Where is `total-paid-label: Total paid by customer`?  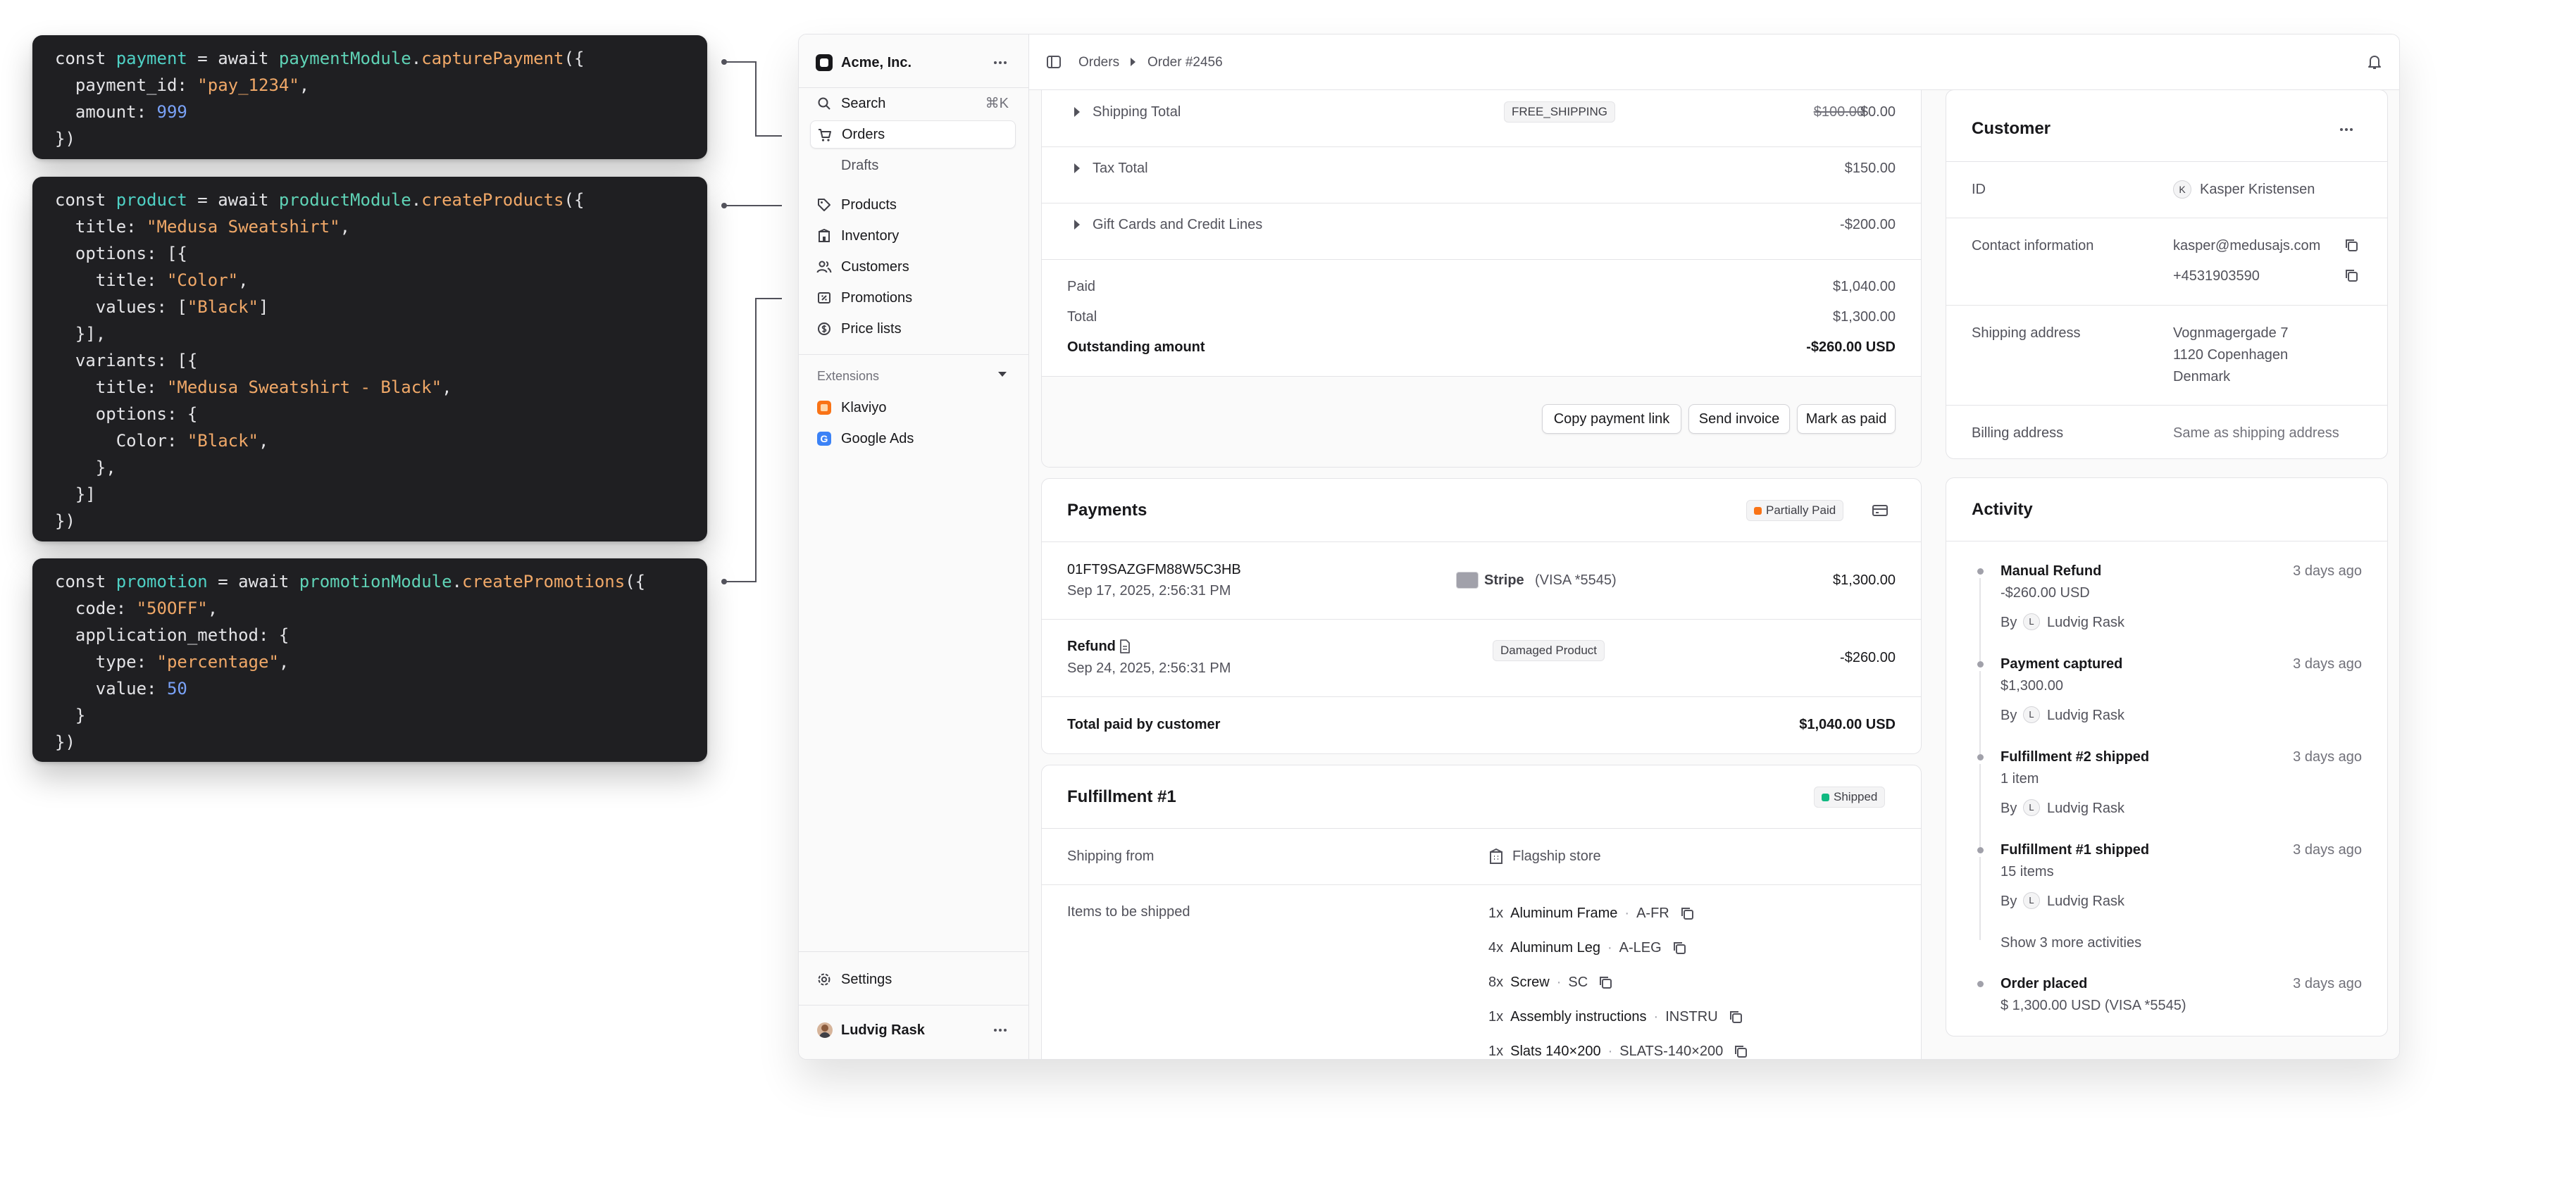 total-paid-label: Total paid by customer is located at coordinates (1144, 725).